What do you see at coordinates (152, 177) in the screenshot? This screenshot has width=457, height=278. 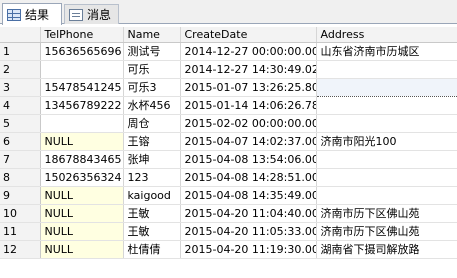 I see `cell-name: 123` at bounding box center [152, 177].